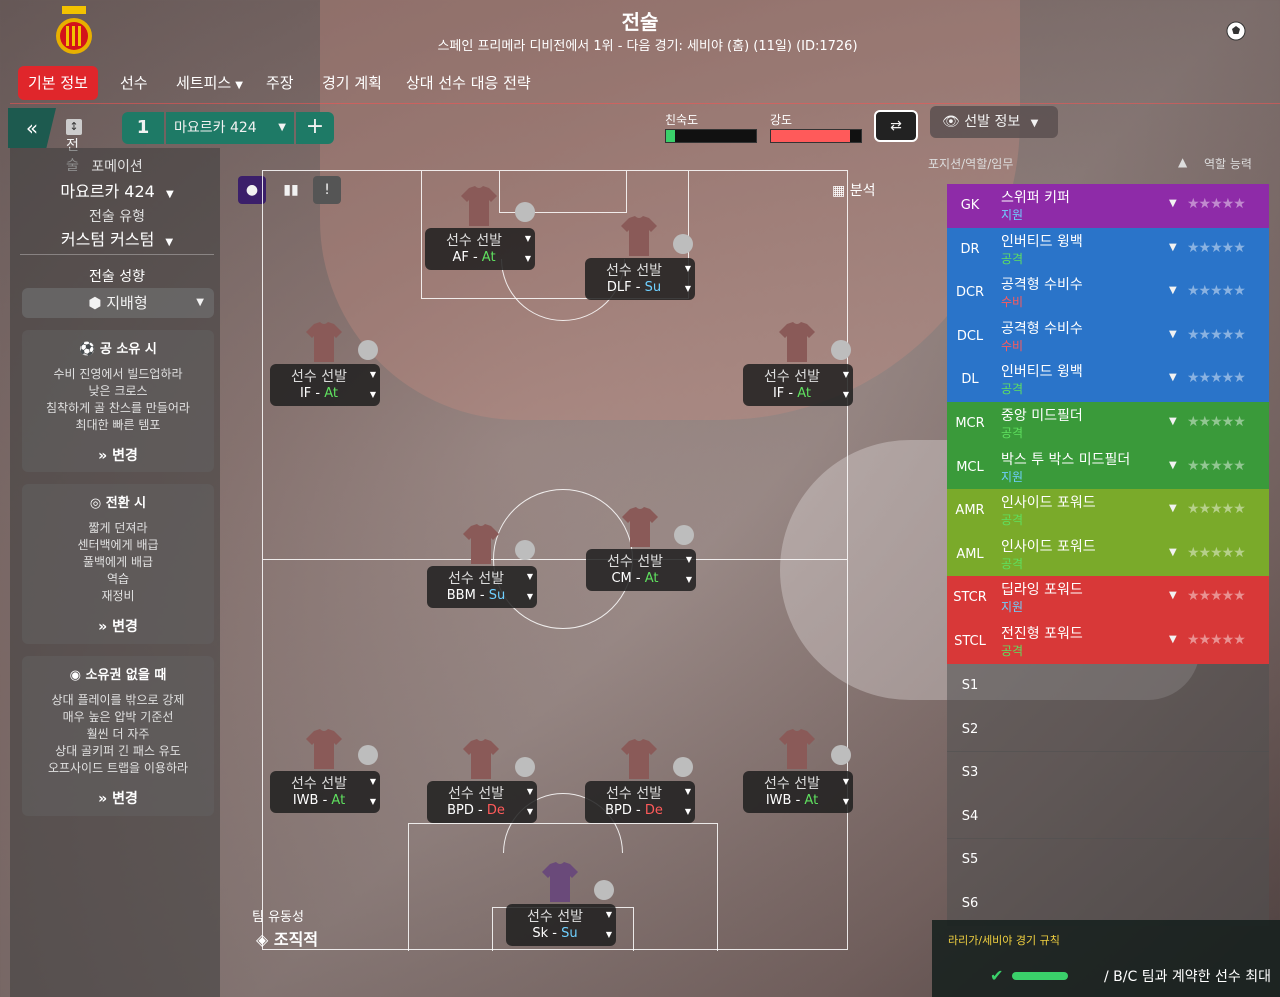 This screenshot has height=997, width=1280. I want to click on familiarity-label: 친숙도, so click(682, 120).